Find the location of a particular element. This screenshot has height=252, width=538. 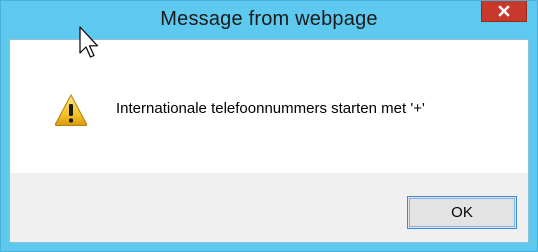

close-icon is located at coordinates (504, 11).